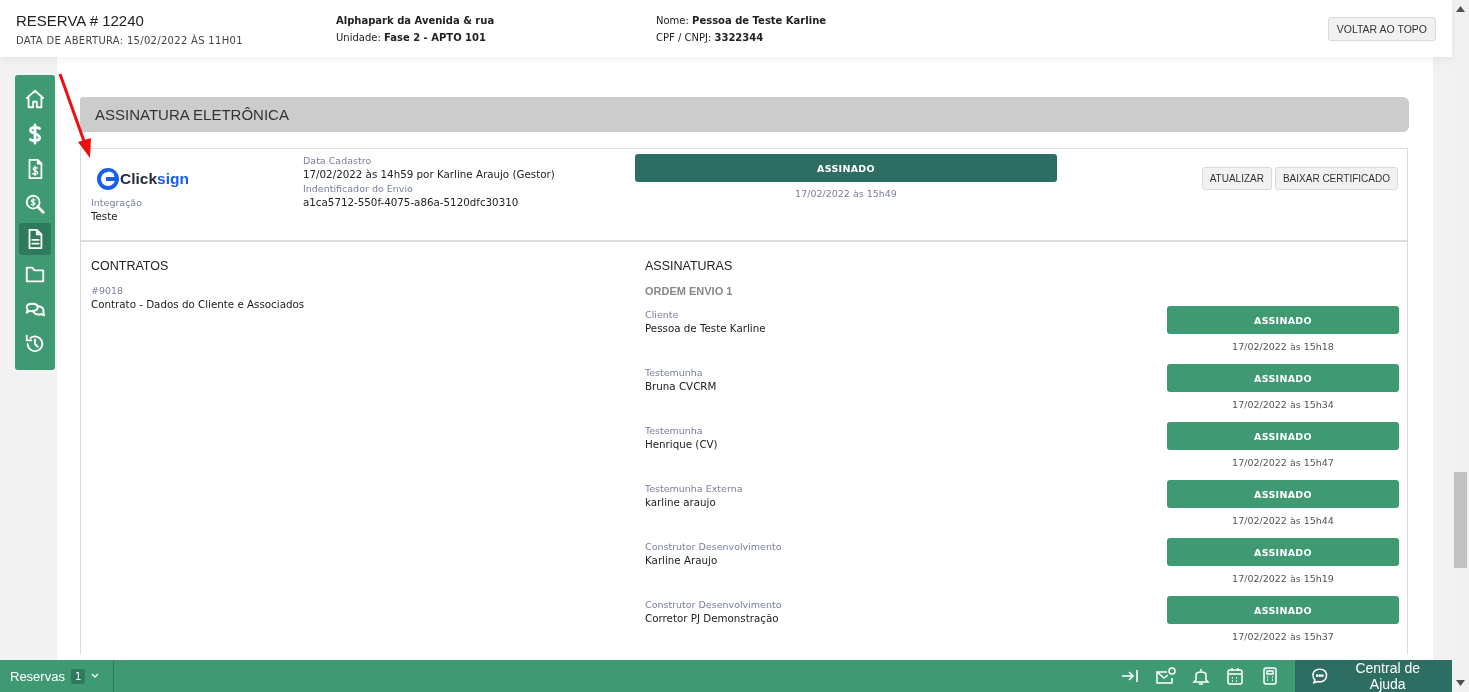  I want to click on name-label: Nome:, so click(672, 20).